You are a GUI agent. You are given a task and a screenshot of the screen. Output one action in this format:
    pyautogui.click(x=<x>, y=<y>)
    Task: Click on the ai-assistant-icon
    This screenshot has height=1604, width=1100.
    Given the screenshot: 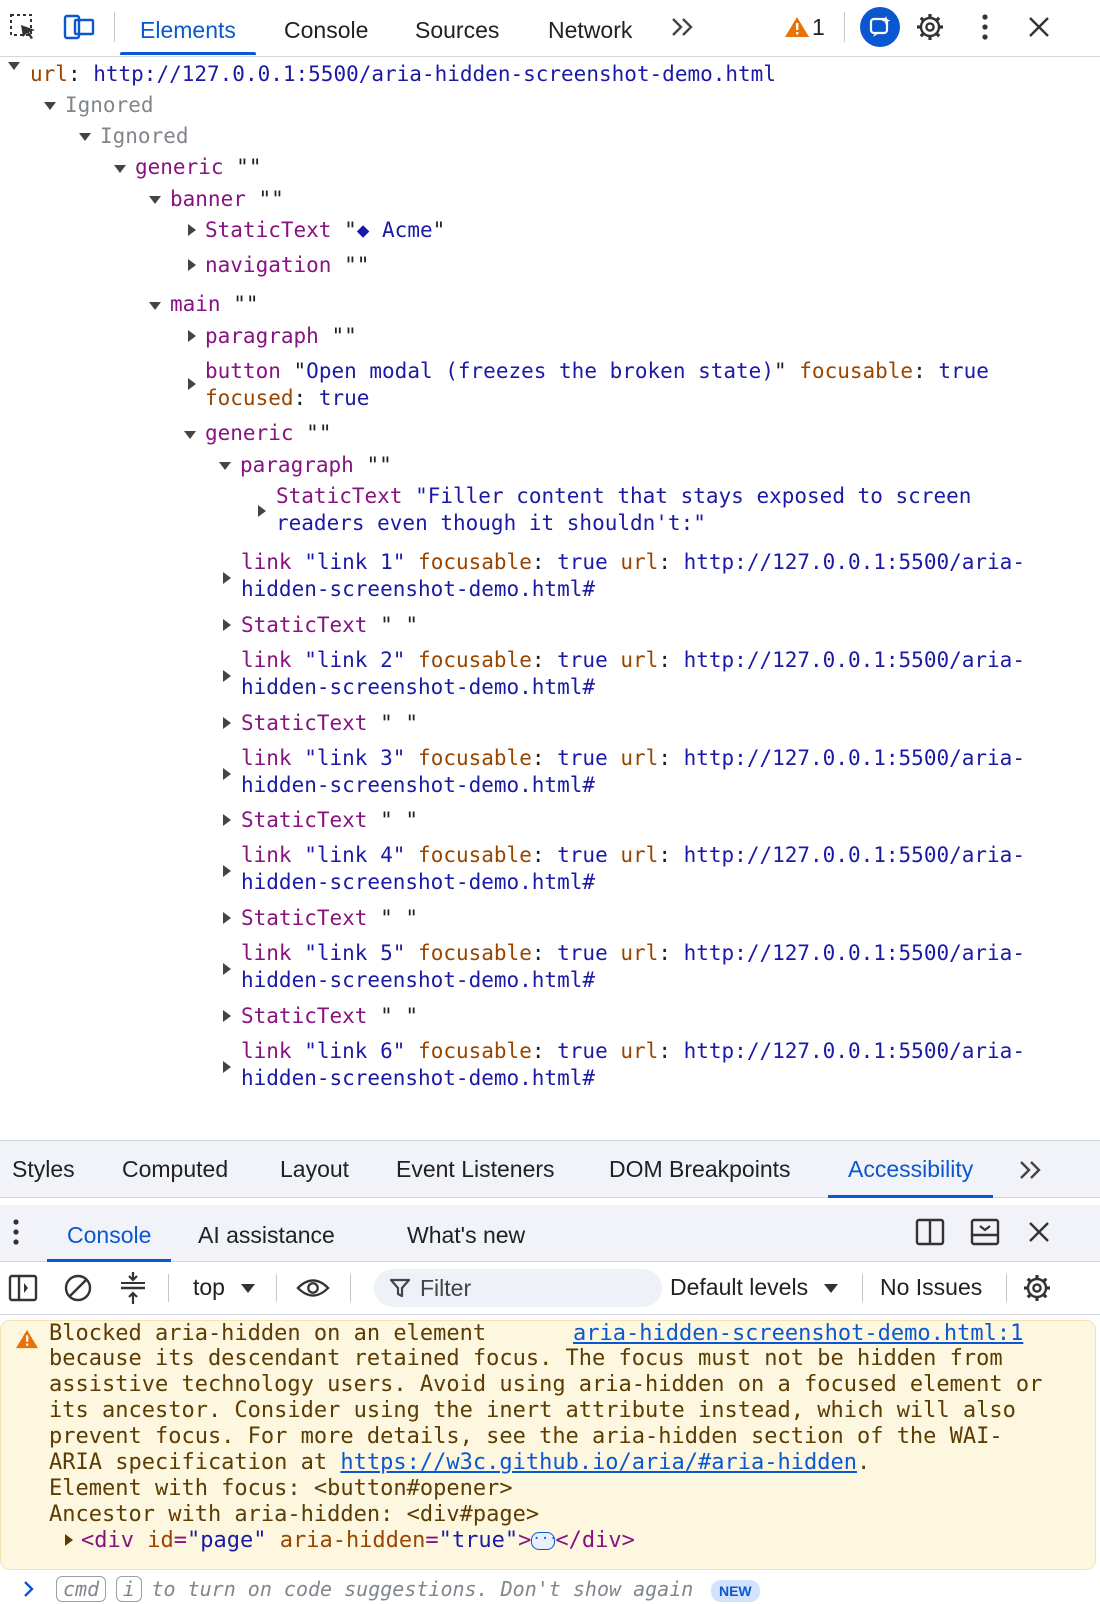 What is the action you would take?
    pyautogui.click(x=880, y=27)
    